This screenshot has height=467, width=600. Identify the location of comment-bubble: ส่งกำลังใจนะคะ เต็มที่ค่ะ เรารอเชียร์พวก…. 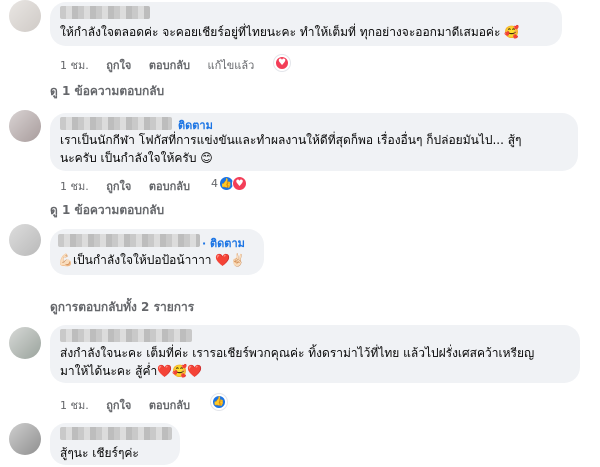
(315, 354).